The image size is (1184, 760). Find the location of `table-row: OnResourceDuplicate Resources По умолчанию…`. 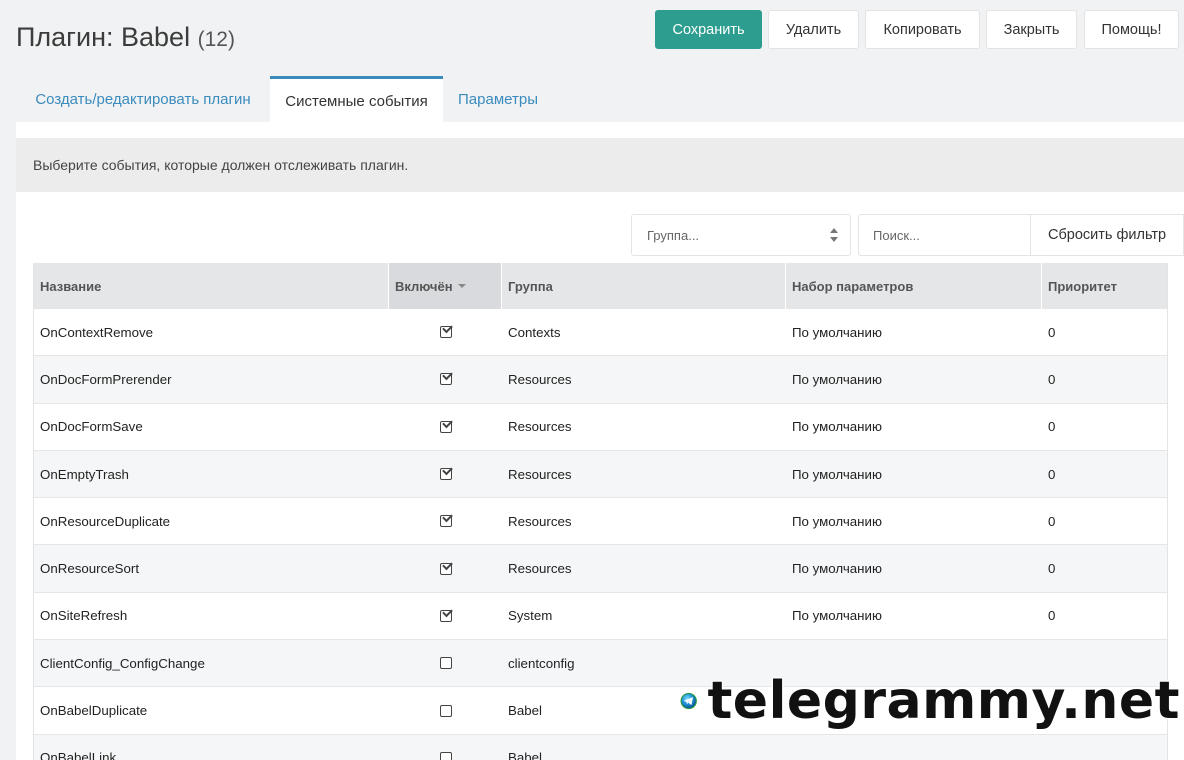

table-row: OnResourceDuplicate Resources По умолчанию… is located at coordinates (600, 522).